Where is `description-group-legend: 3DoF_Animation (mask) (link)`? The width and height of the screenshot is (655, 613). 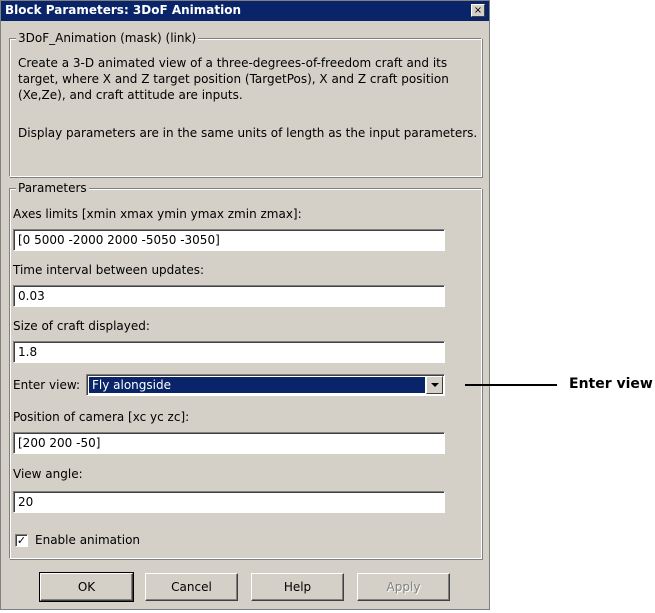
description-group-legend: 3DoF_Animation (mask) (link) is located at coordinates (107, 38).